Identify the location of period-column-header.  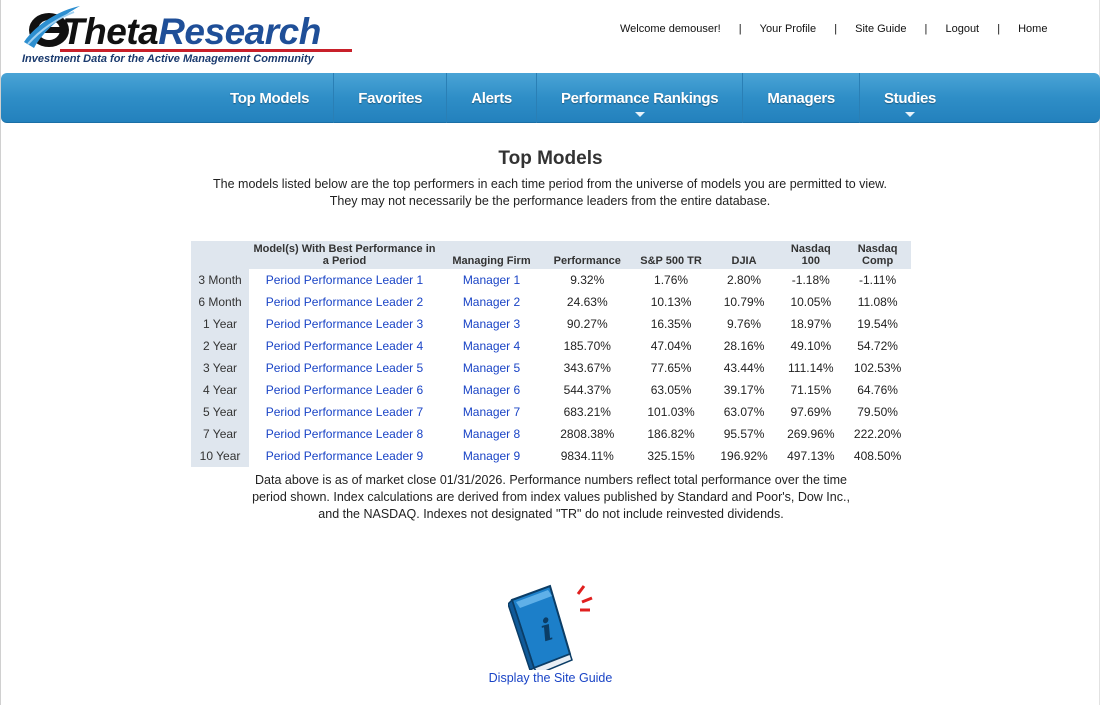
(220, 255).